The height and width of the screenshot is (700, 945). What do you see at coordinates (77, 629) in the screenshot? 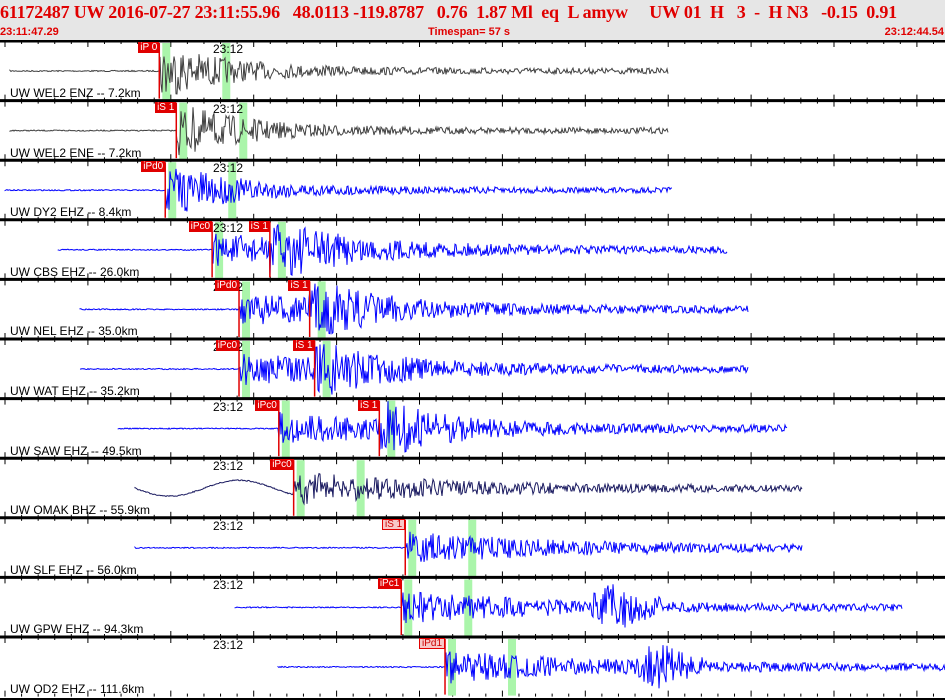
I see `station-label: UW GPW EHZ -- 94.3km` at bounding box center [77, 629].